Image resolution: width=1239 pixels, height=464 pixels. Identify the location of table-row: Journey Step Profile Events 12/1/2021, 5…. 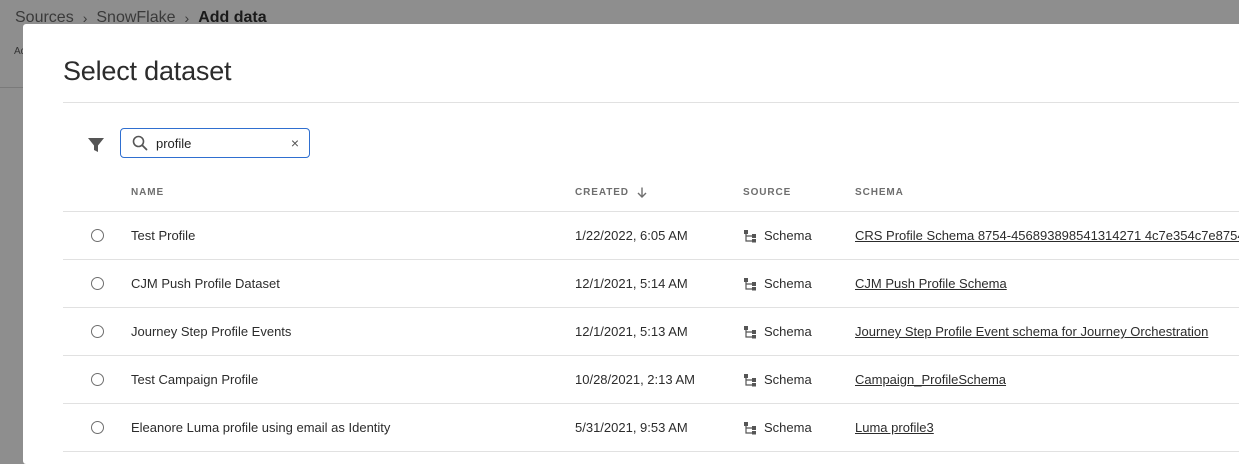
(651, 332).